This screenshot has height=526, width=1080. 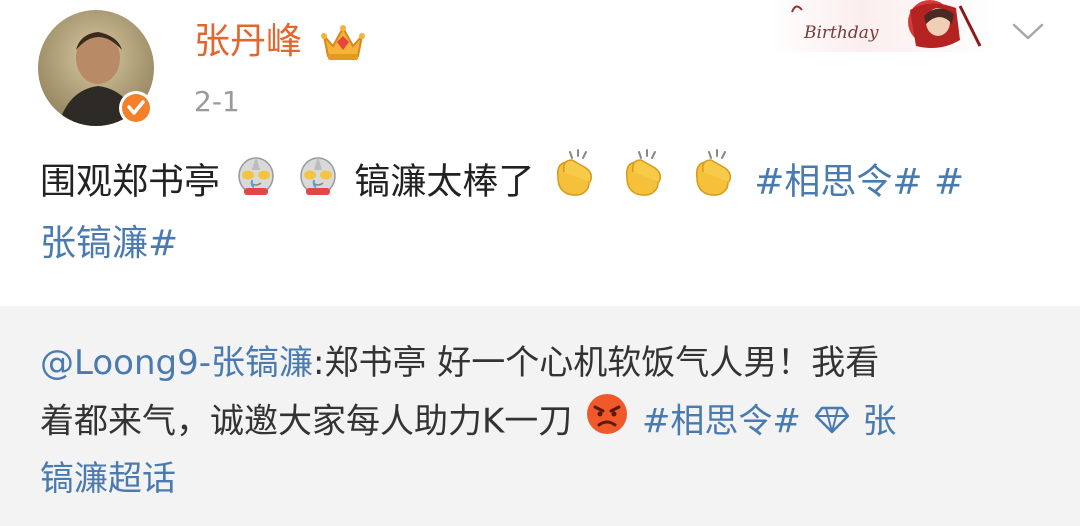 I want to click on verified-badge-icon, so click(x=136, y=108).